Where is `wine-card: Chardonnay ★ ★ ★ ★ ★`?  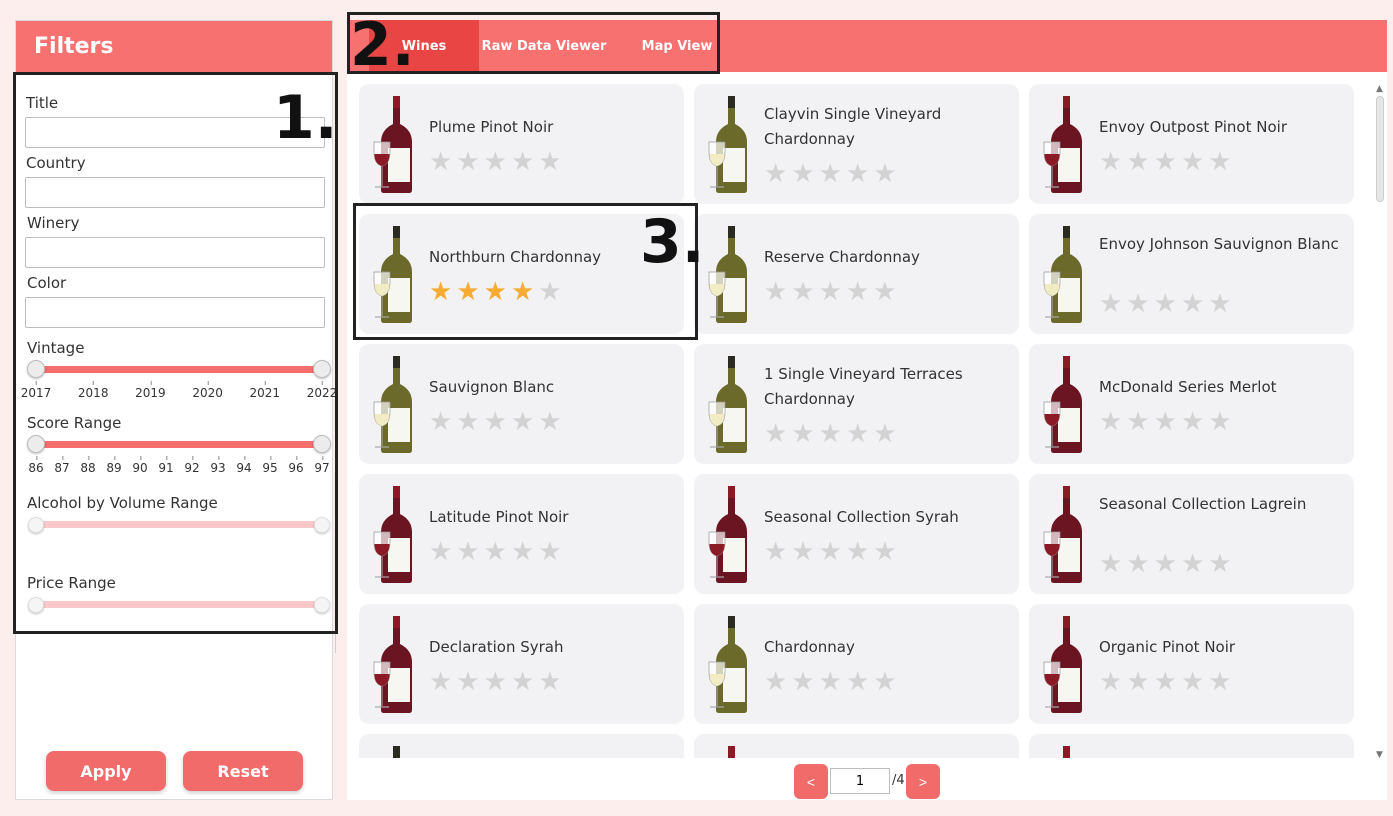
wine-card: Chardonnay ★ ★ ★ ★ ★ is located at coordinates (856, 664).